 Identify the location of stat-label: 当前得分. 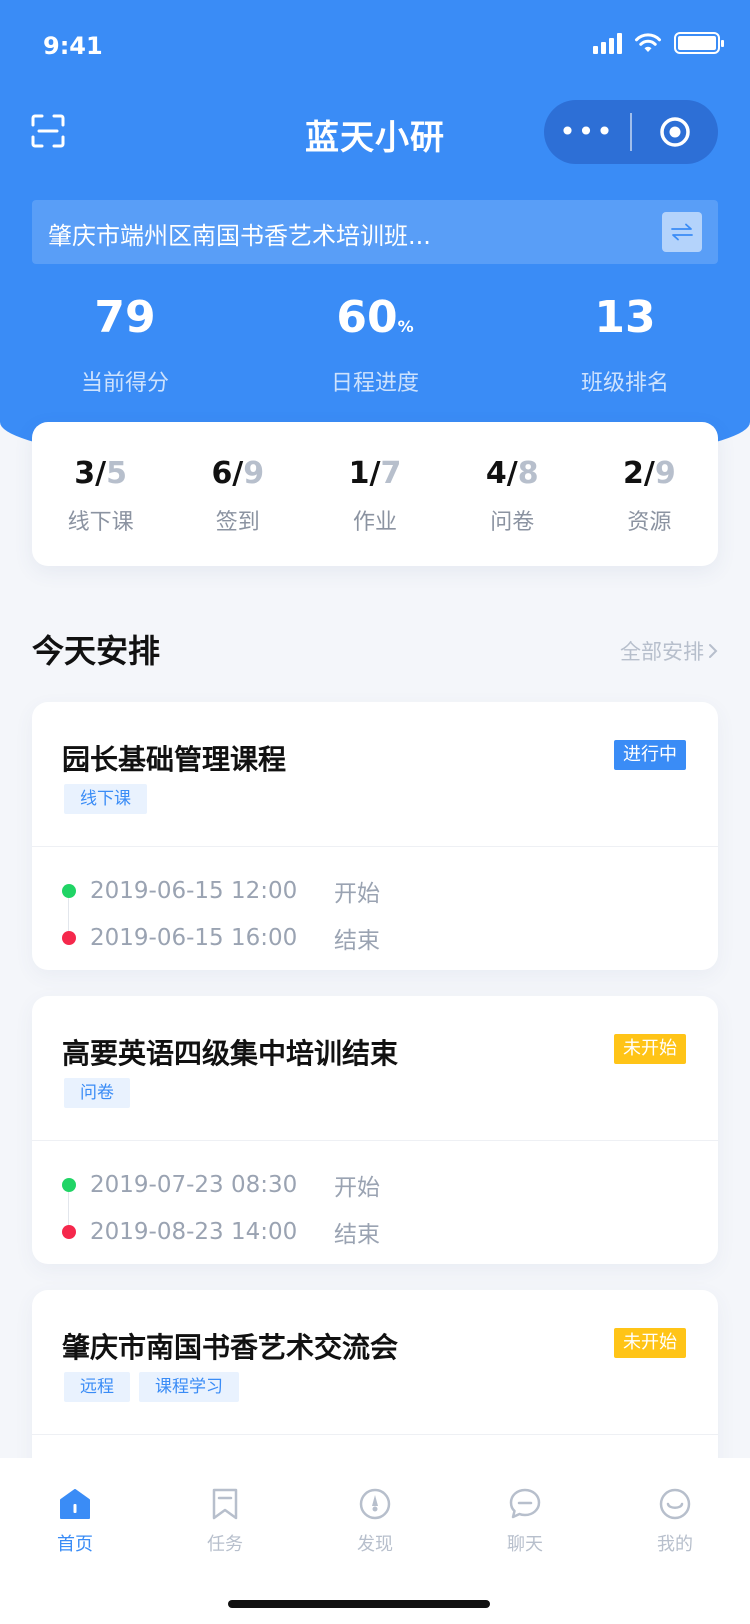
(124, 383).